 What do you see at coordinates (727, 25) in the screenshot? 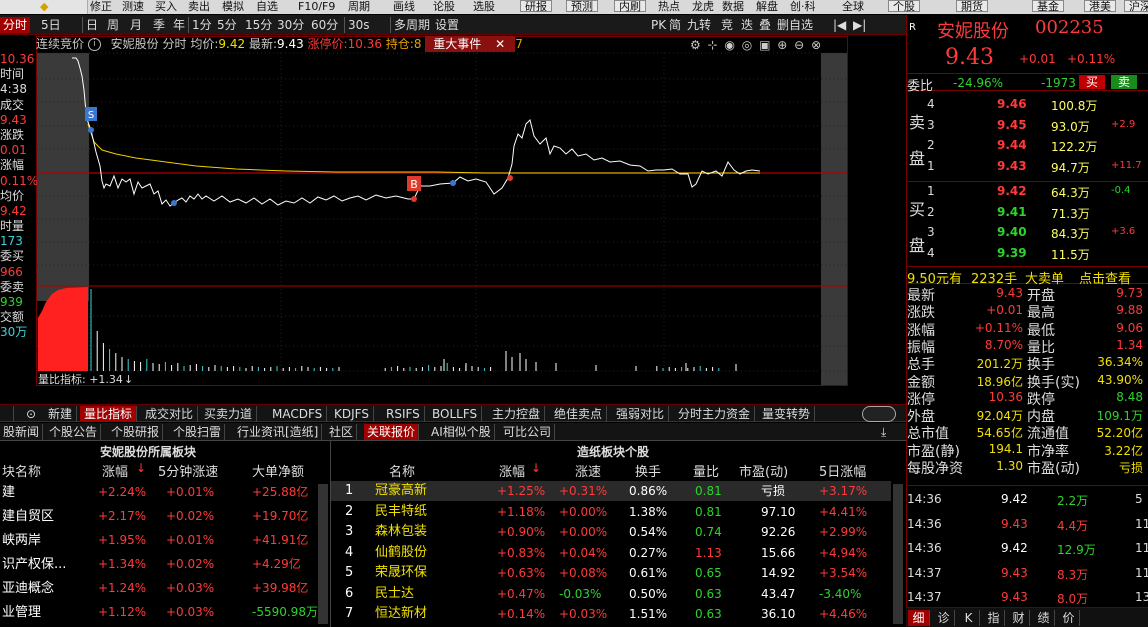
I see `toolbar-right-item: 竞` at bounding box center [727, 25].